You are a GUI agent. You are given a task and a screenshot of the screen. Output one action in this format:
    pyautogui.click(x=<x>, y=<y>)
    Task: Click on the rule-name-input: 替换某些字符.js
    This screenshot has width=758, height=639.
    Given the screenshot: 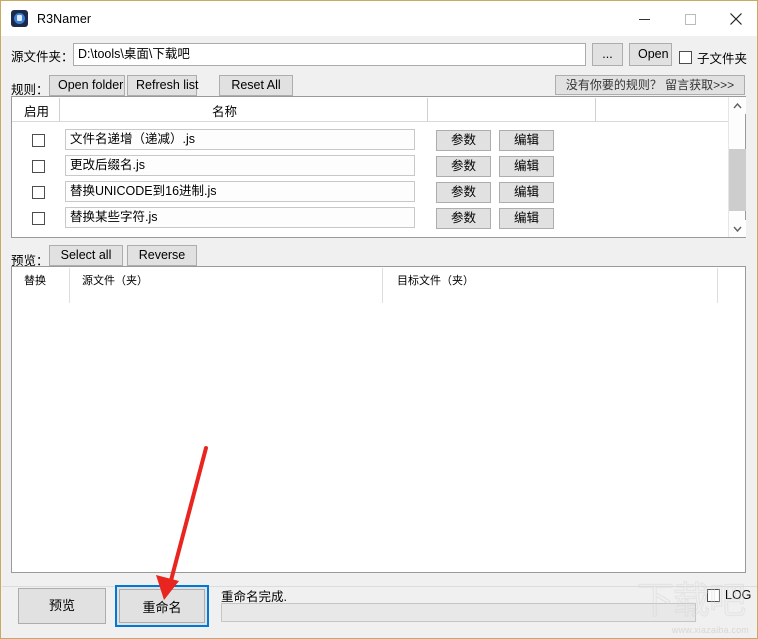 What is the action you would take?
    pyautogui.click(x=240, y=217)
    